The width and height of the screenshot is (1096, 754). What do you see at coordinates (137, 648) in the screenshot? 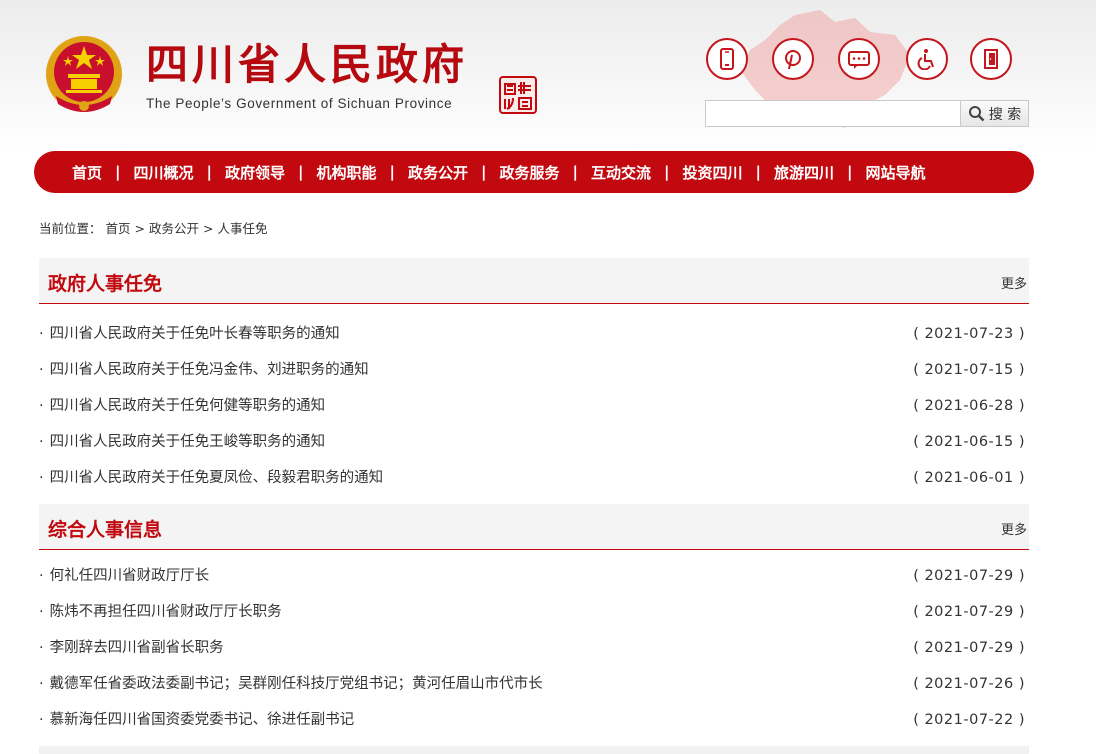
I see `news-link: 李刚辞去四川省副省长职务` at bounding box center [137, 648].